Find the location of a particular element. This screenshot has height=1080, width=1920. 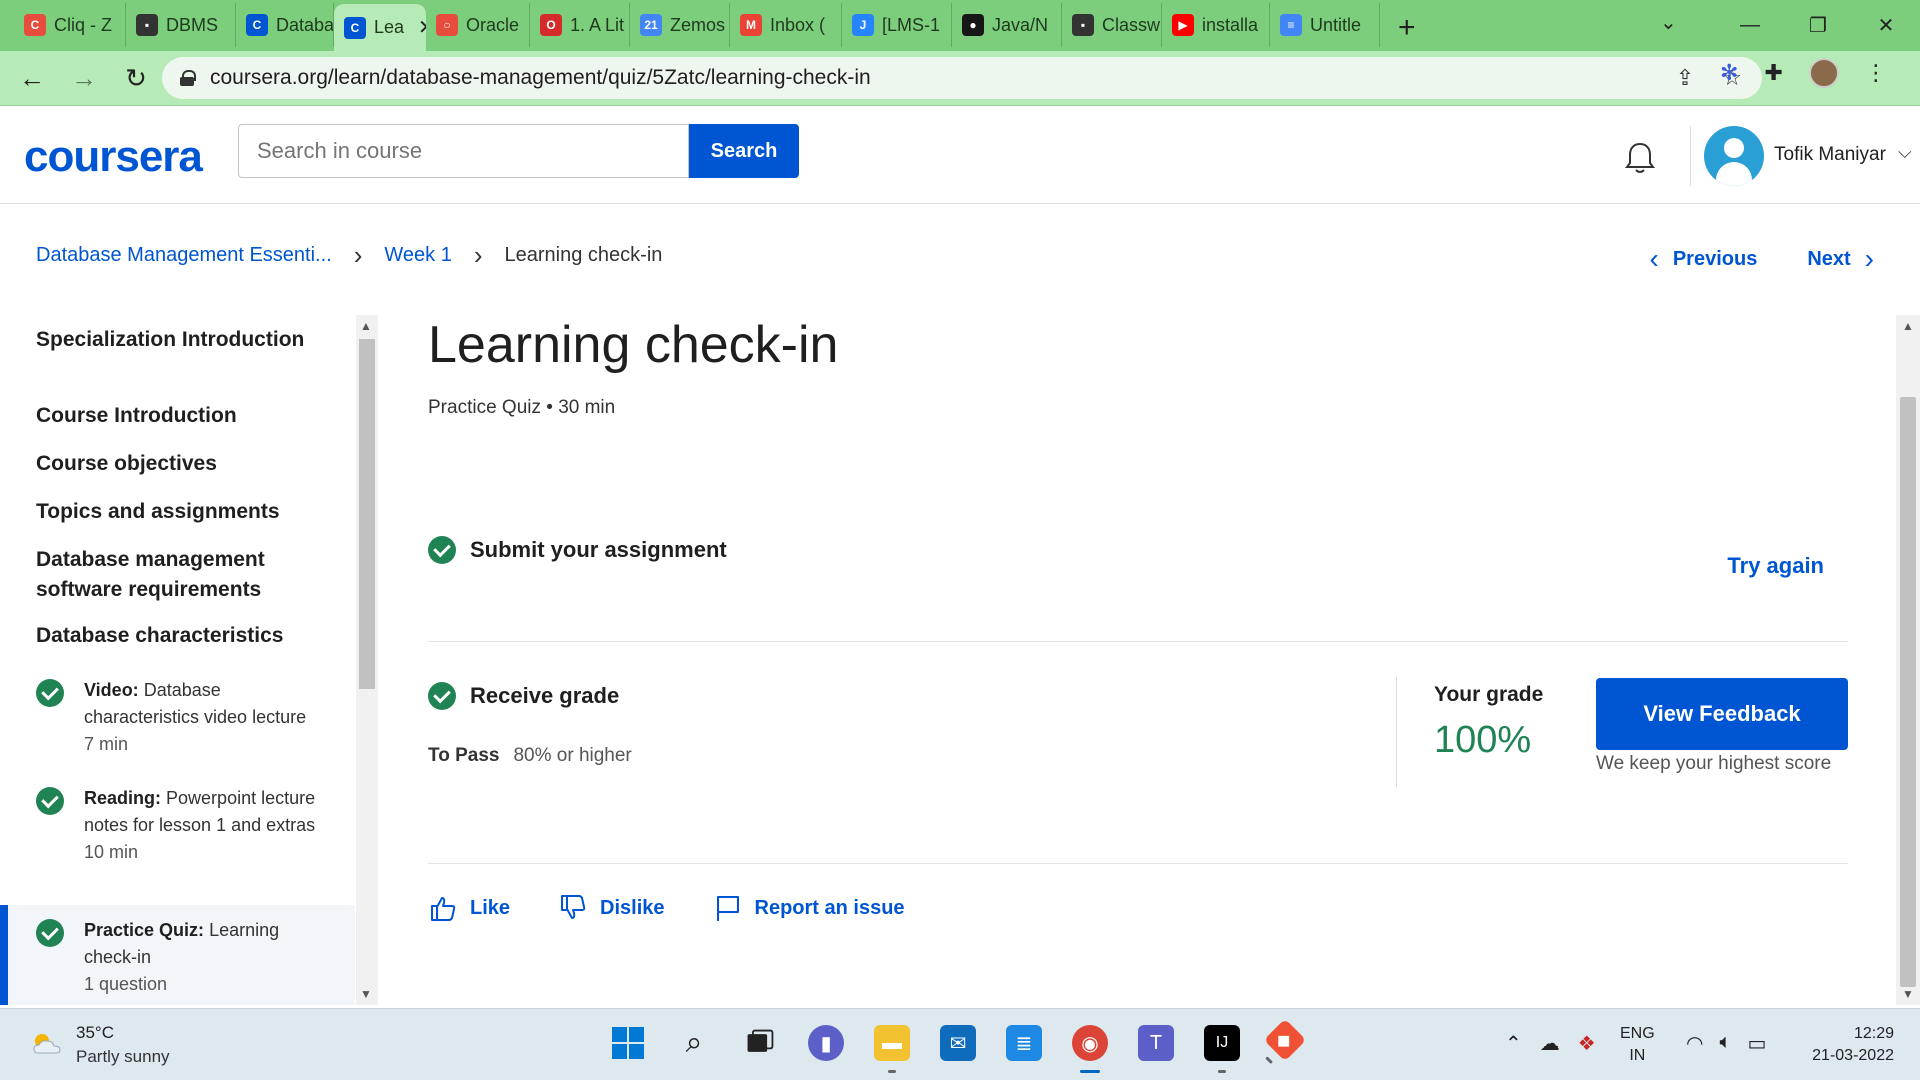

search-input is located at coordinates (463, 151).